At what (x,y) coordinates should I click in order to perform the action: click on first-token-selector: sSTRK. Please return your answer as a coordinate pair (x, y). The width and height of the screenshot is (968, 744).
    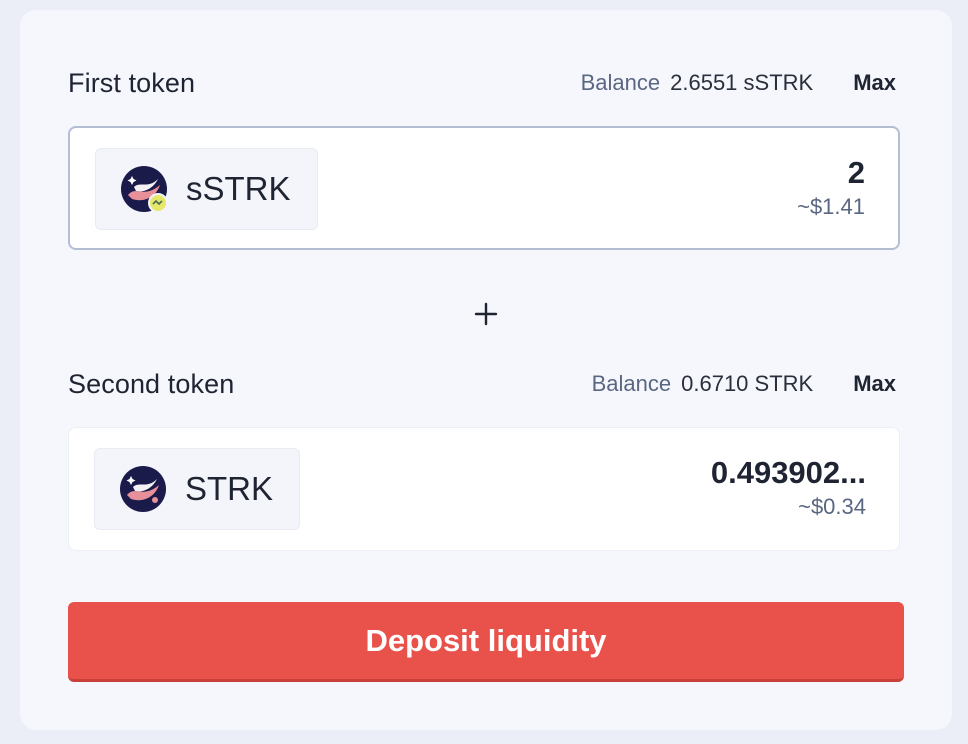
    Looking at the image, I should click on (206, 189).